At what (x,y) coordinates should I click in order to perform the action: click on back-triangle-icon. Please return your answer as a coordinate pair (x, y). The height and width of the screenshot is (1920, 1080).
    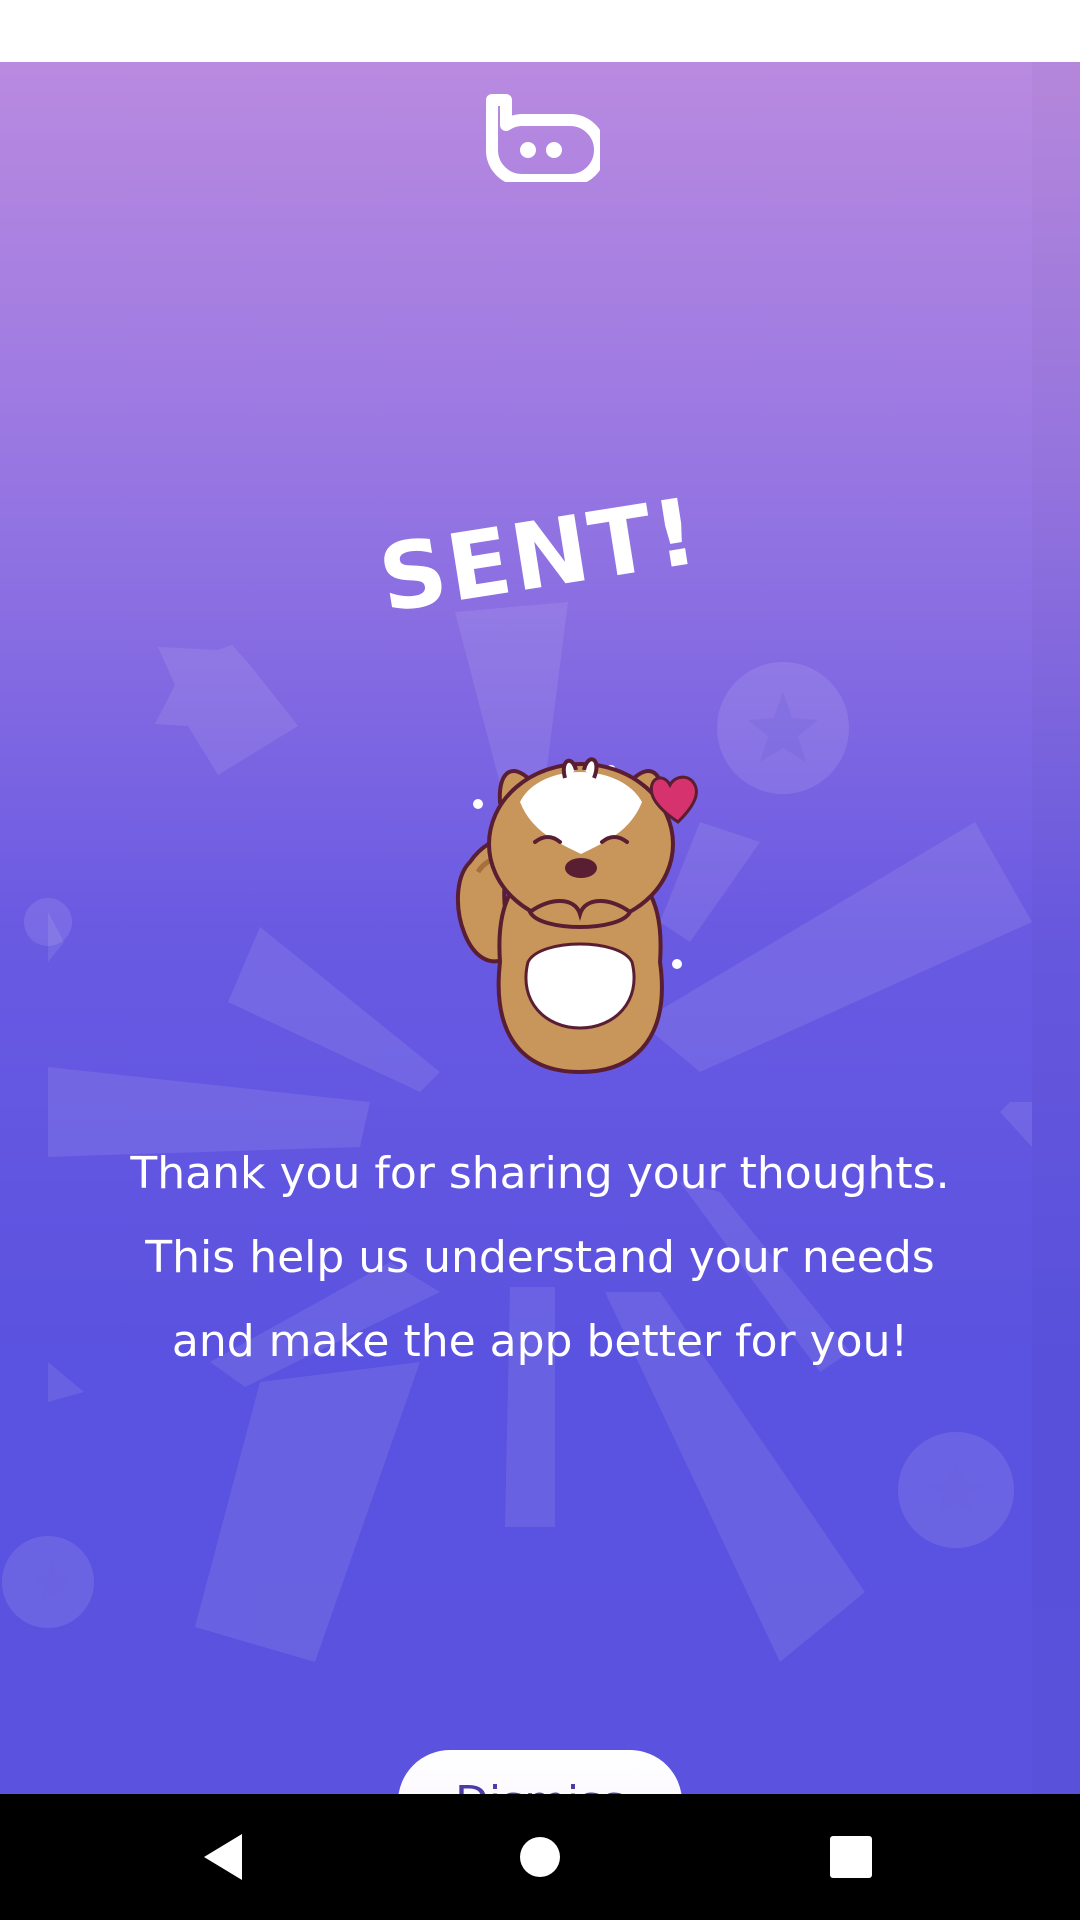
    Looking at the image, I should click on (225, 1857).